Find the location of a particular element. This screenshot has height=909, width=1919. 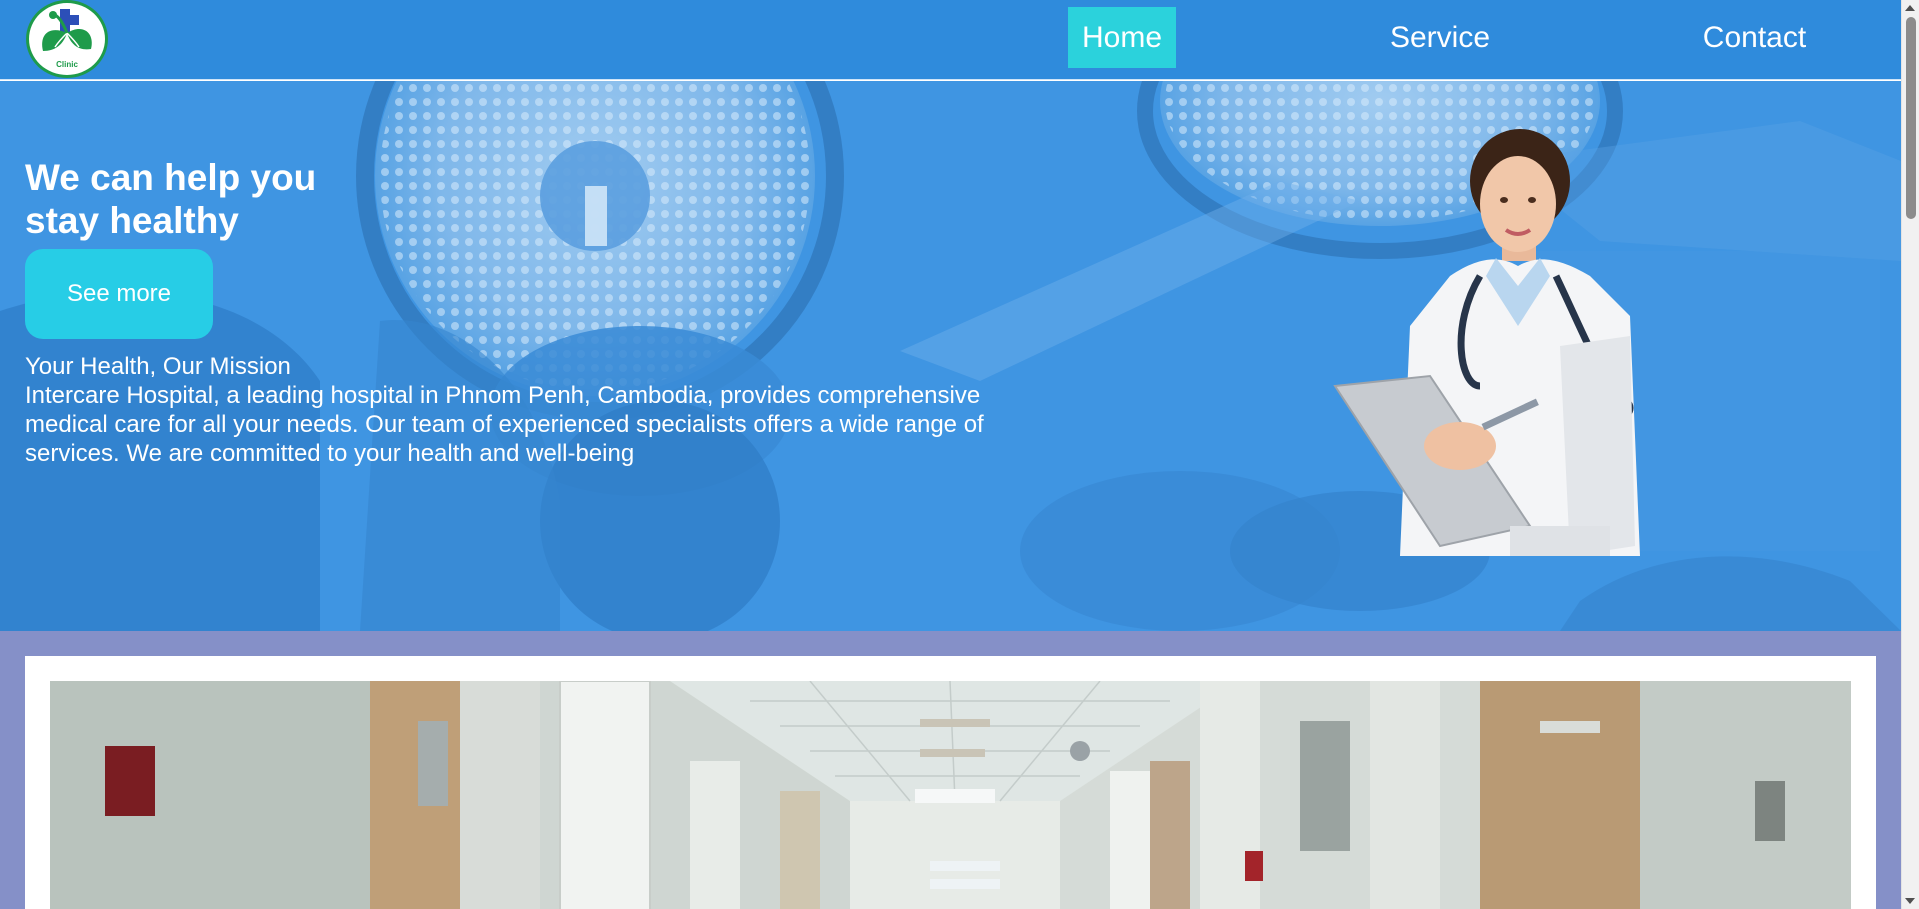

see-more-button: See more is located at coordinates (119, 294).